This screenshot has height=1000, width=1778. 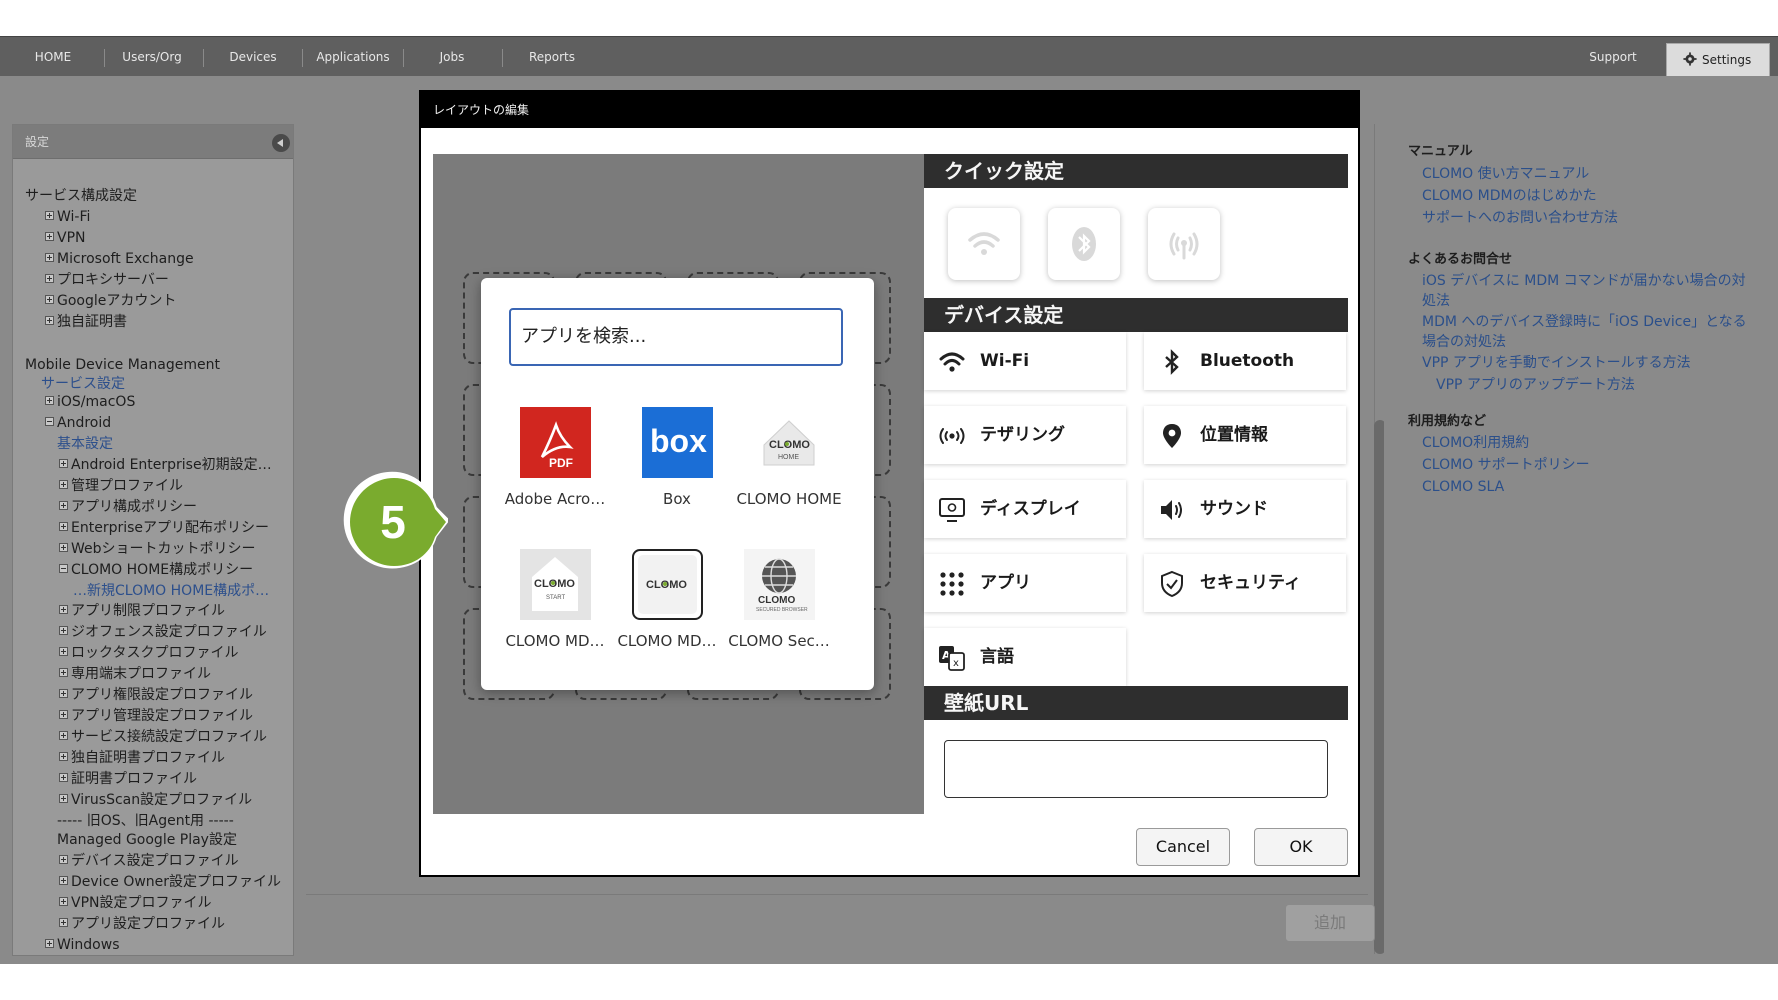 I want to click on sidebar-tree-item: Googleアカウント, so click(x=110, y=301).